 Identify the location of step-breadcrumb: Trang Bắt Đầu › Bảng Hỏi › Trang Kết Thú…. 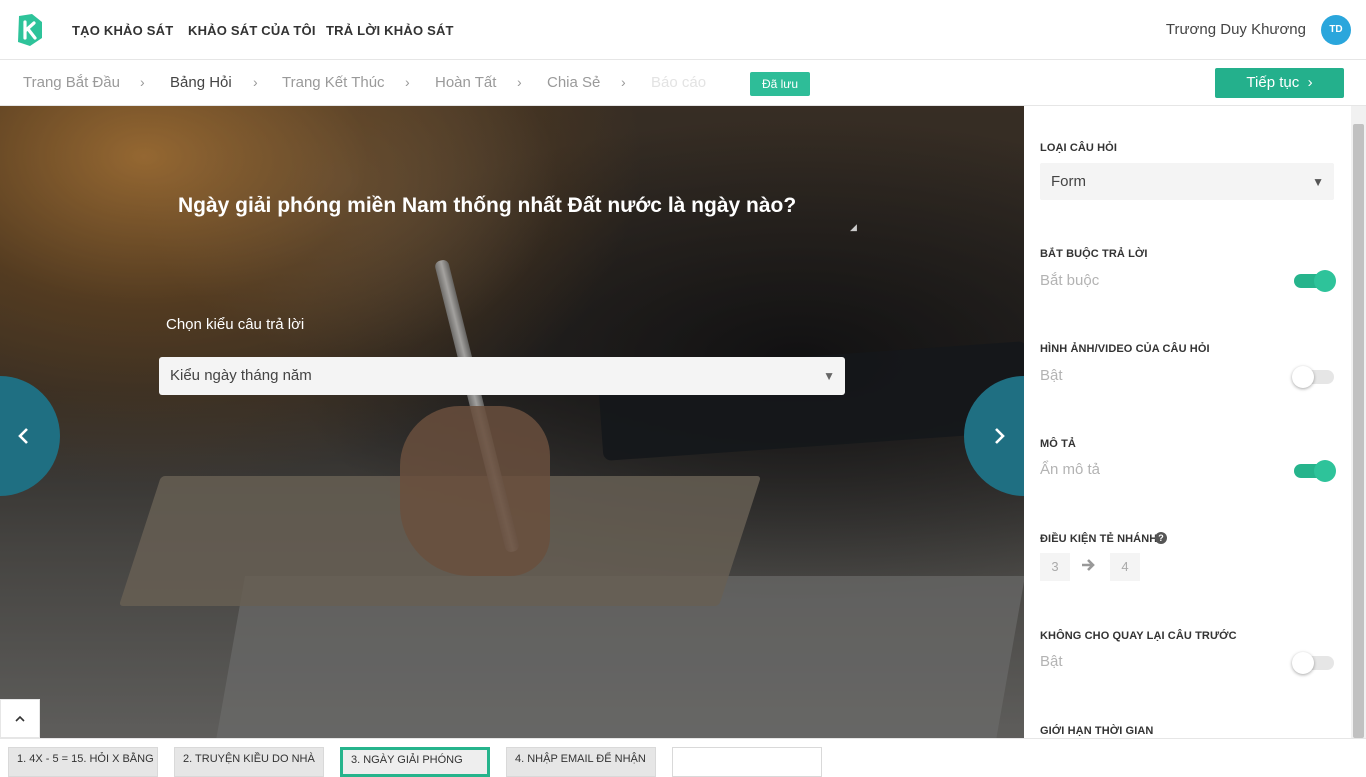
(683, 83).